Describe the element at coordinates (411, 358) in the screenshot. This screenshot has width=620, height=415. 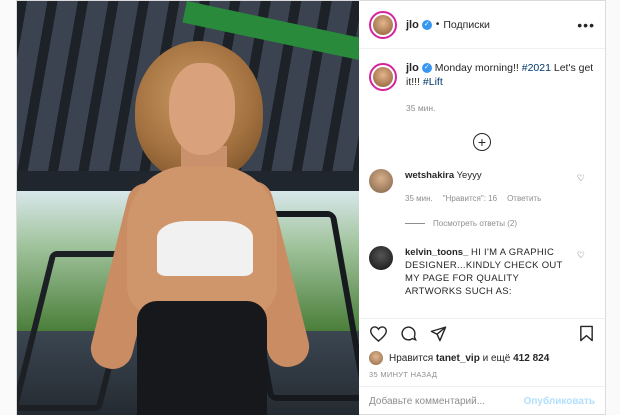
I see `likes-prefix: Нравится` at that location.